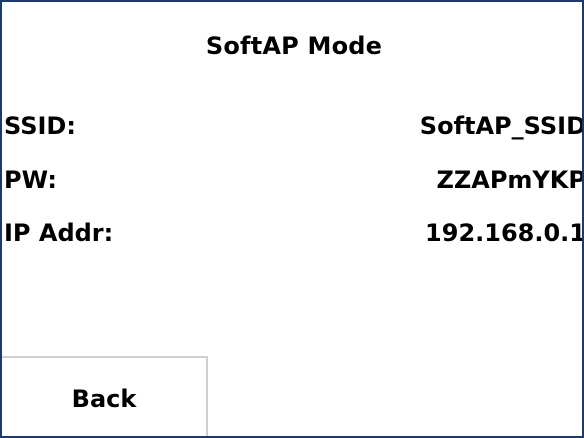  What do you see at coordinates (59, 233) in the screenshot?
I see `ip-address-label: IP Addr:` at bounding box center [59, 233].